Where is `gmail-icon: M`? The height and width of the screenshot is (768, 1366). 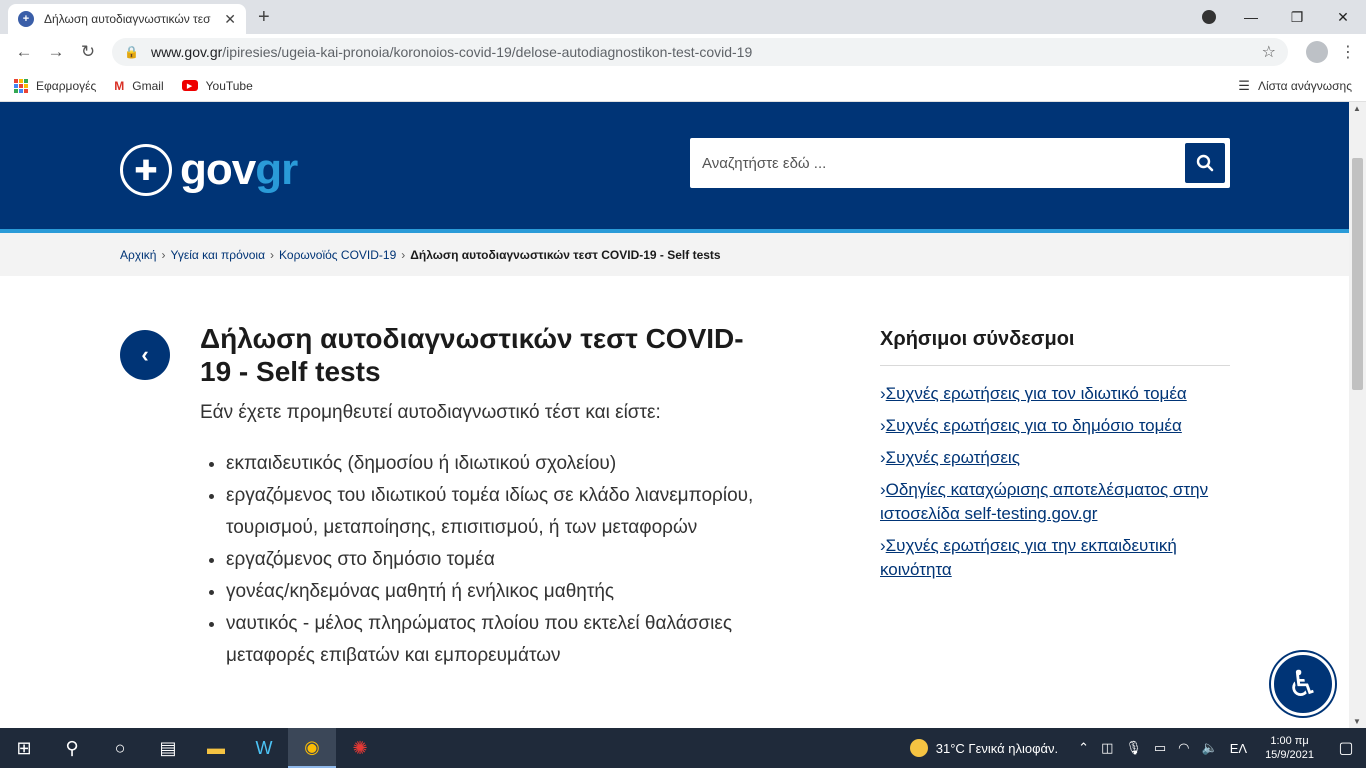
gmail-icon: M is located at coordinates (119, 85).